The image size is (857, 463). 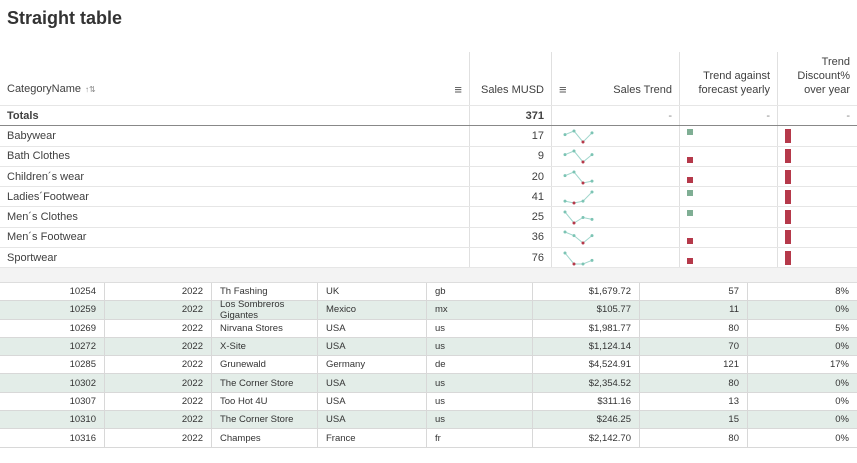 What do you see at coordinates (235, 136) in the screenshot?
I see `category-cell: Babywear` at bounding box center [235, 136].